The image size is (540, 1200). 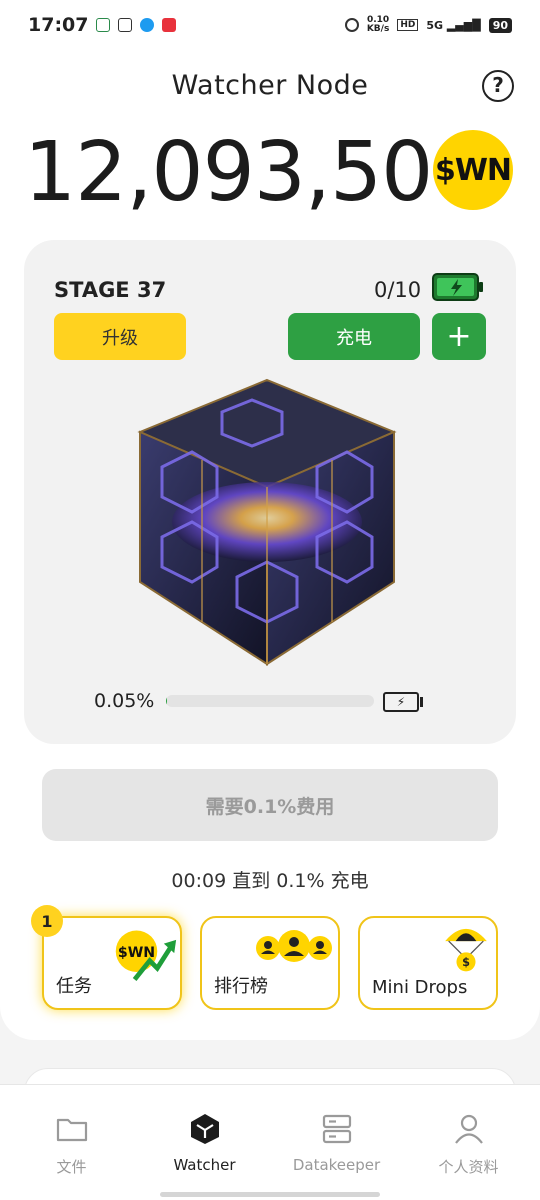 What do you see at coordinates (270, 881) in the screenshot?
I see `charge-timer: 00:09 直到 0.1% 充电` at bounding box center [270, 881].